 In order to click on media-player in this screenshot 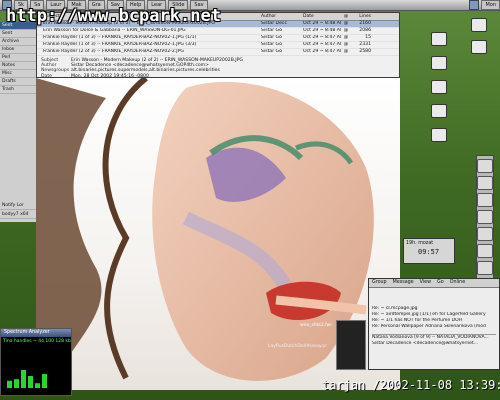, I will do `click(351, 345)`.